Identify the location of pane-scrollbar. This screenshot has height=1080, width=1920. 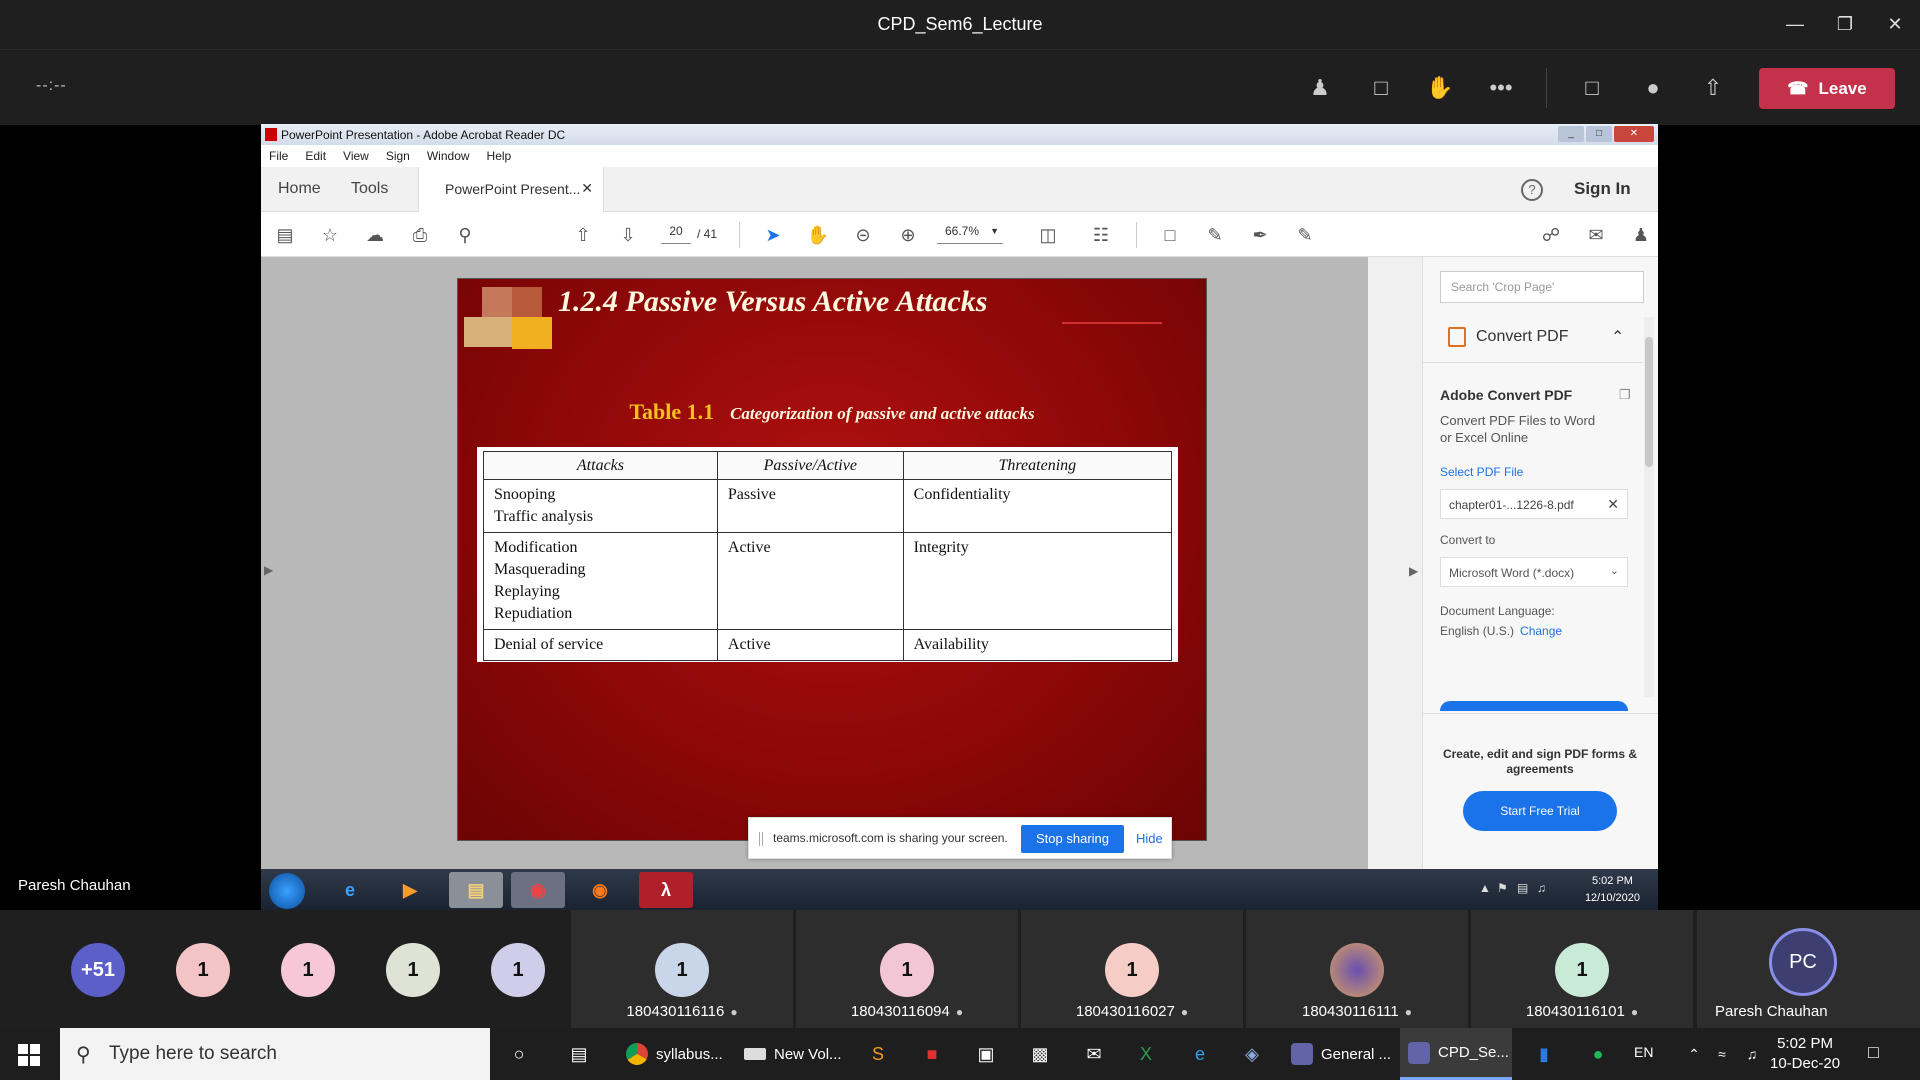
(1649, 507).